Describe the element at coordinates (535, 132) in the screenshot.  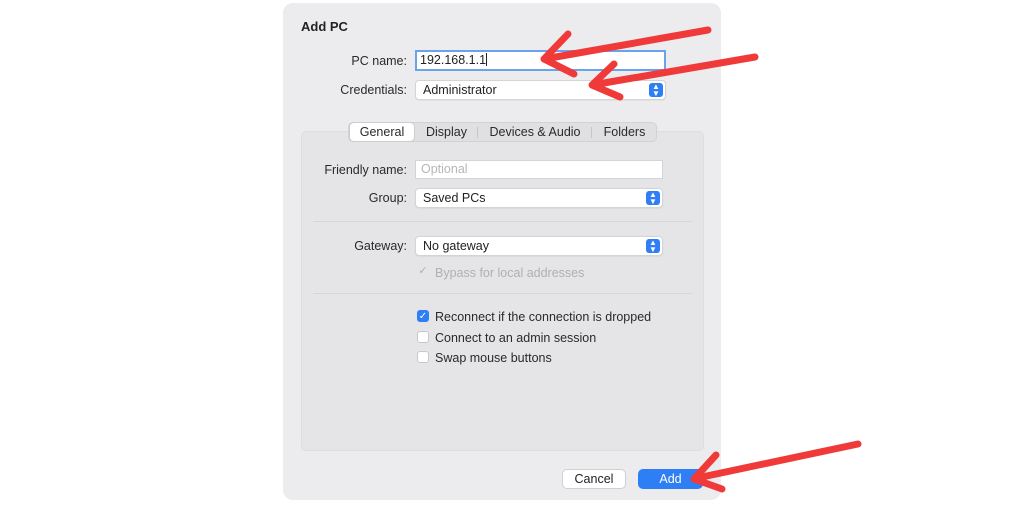
I see `tab-devices-audio: Devices & Audio` at that location.